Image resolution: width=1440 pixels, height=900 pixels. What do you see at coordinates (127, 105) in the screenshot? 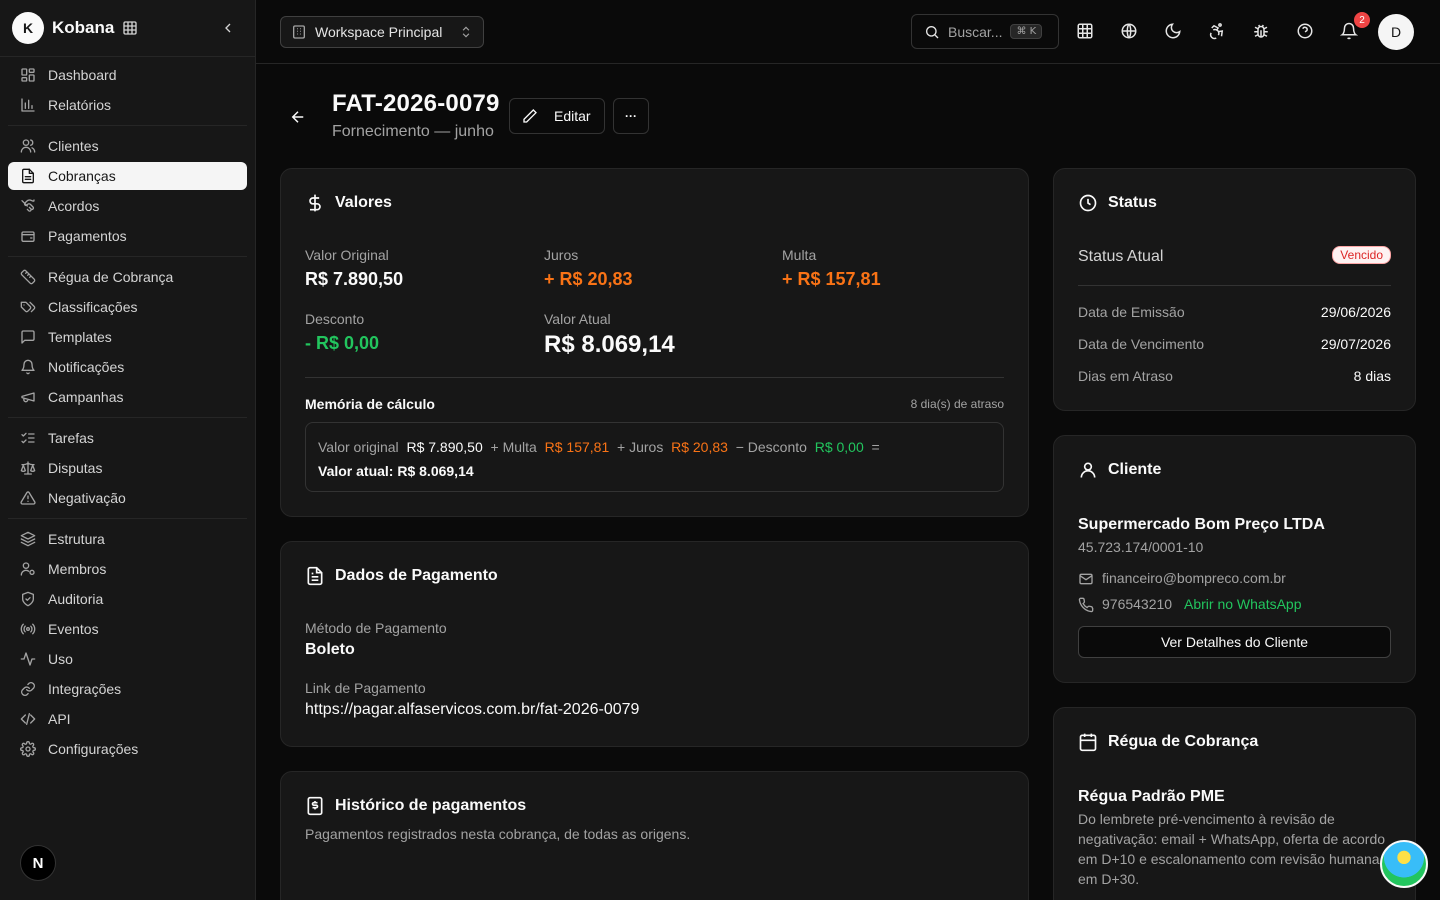
I see `sidebar-item-relatorios: Relatórios` at bounding box center [127, 105].